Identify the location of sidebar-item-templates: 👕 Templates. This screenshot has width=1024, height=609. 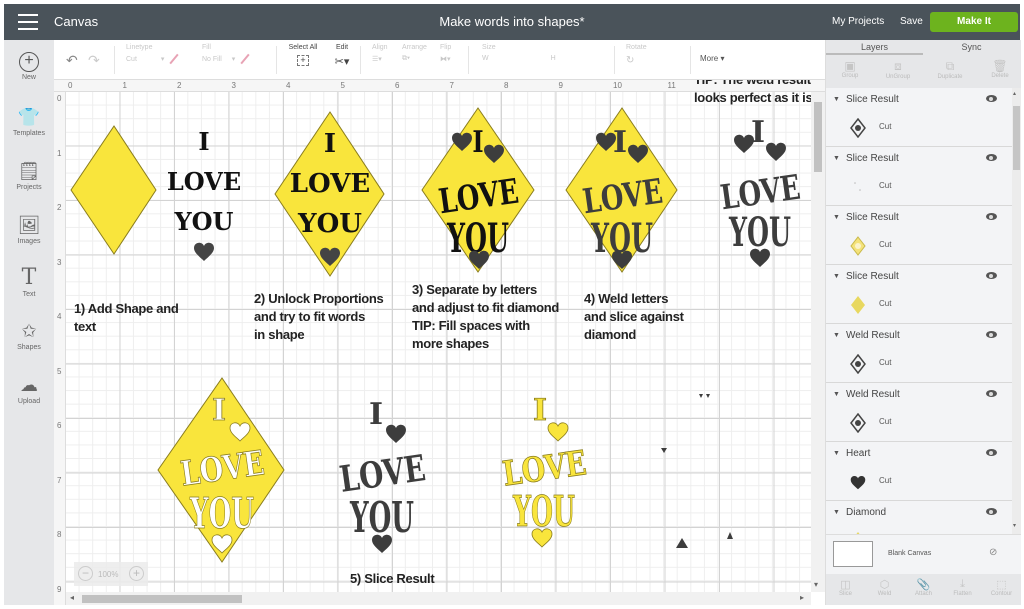
(29, 121).